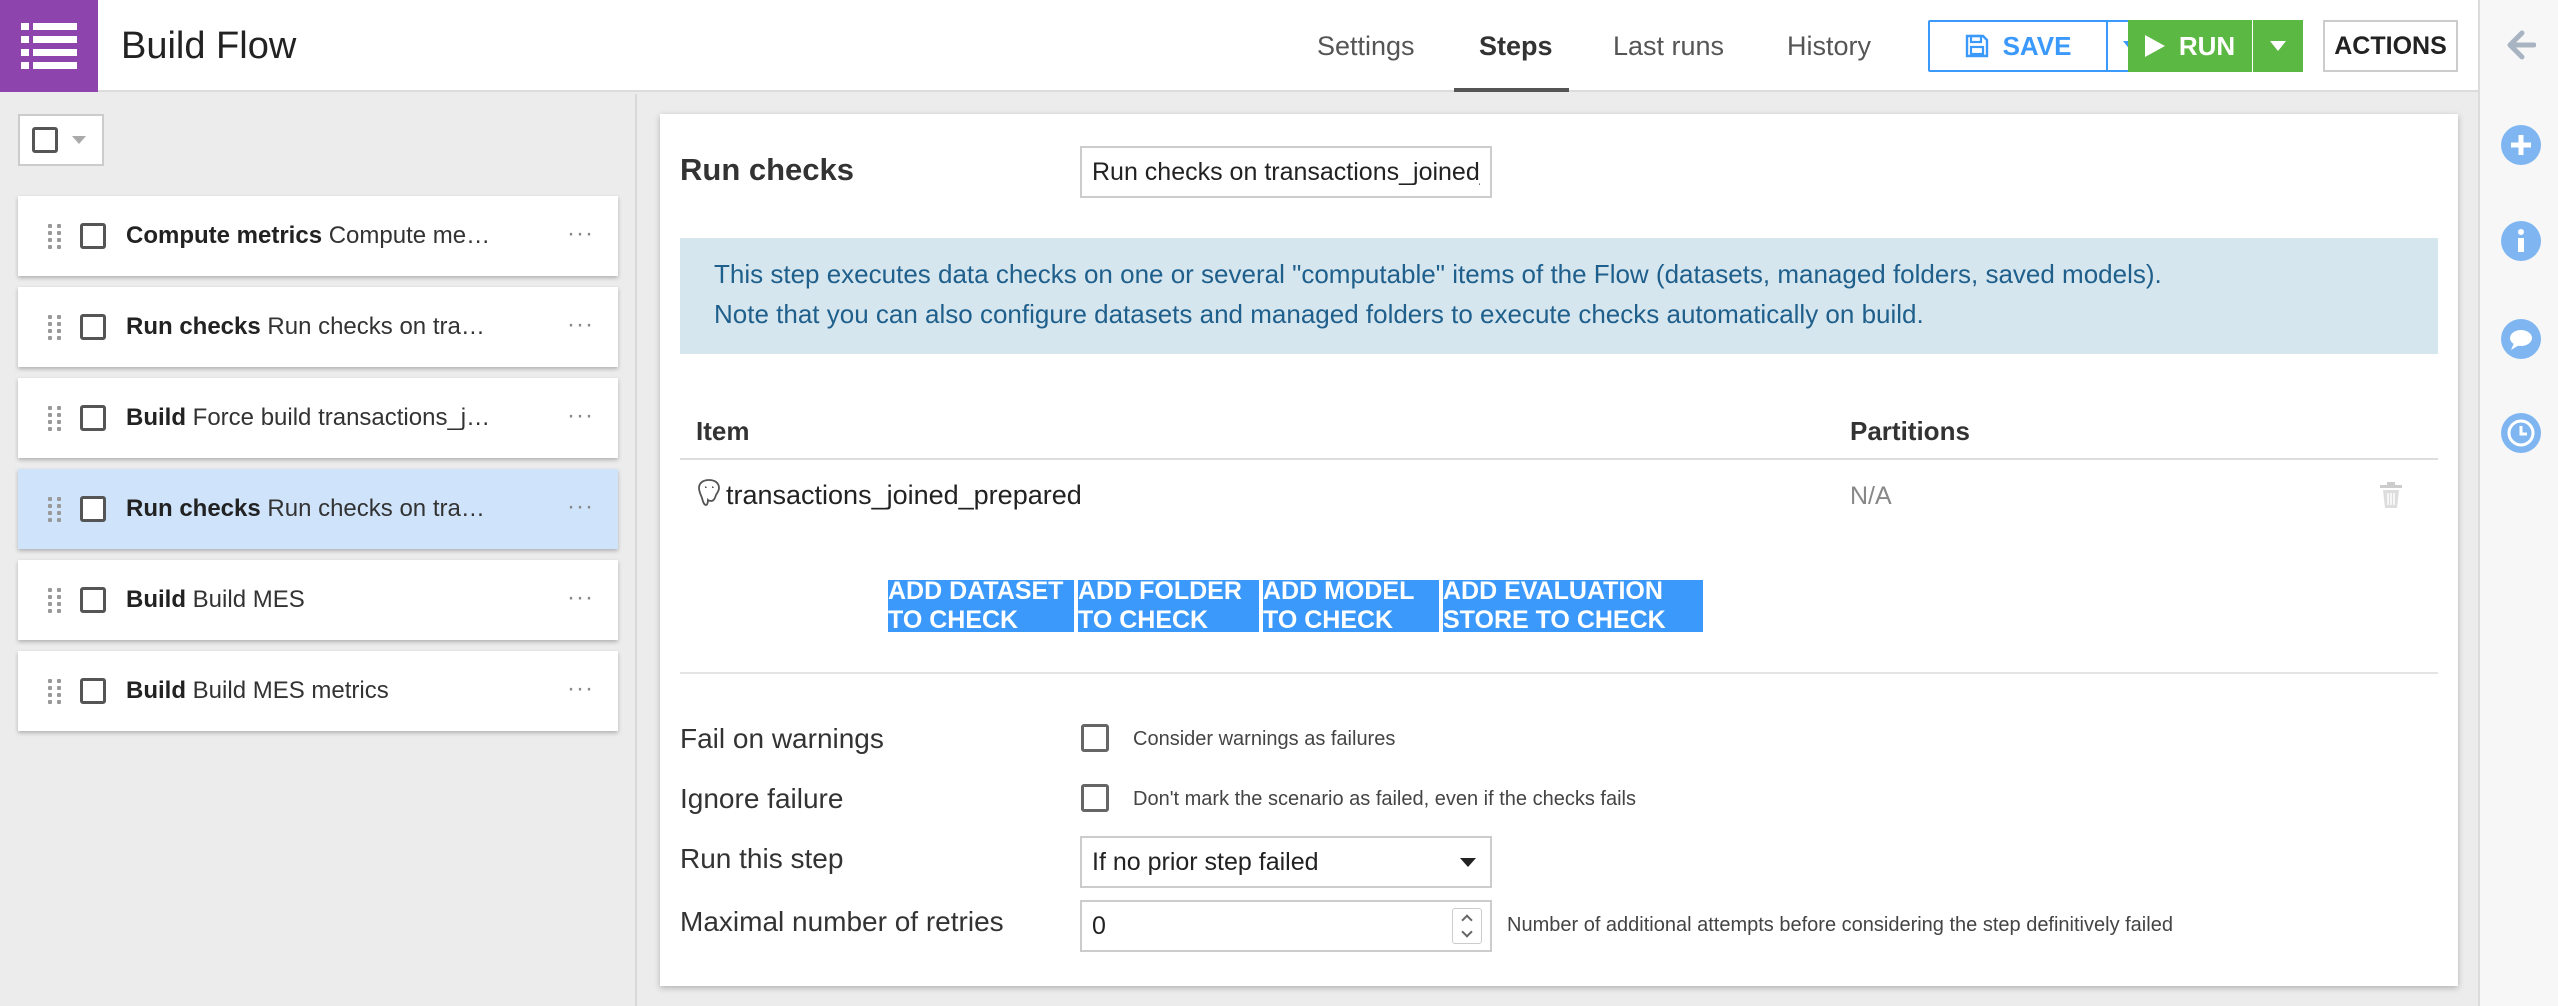 The width and height of the screenshot is (2558, 1006). What do you see at coordinates (1871, 496) in the screenshot?
I see `item-partitions: N/A` at bounding box center [1871, 496].